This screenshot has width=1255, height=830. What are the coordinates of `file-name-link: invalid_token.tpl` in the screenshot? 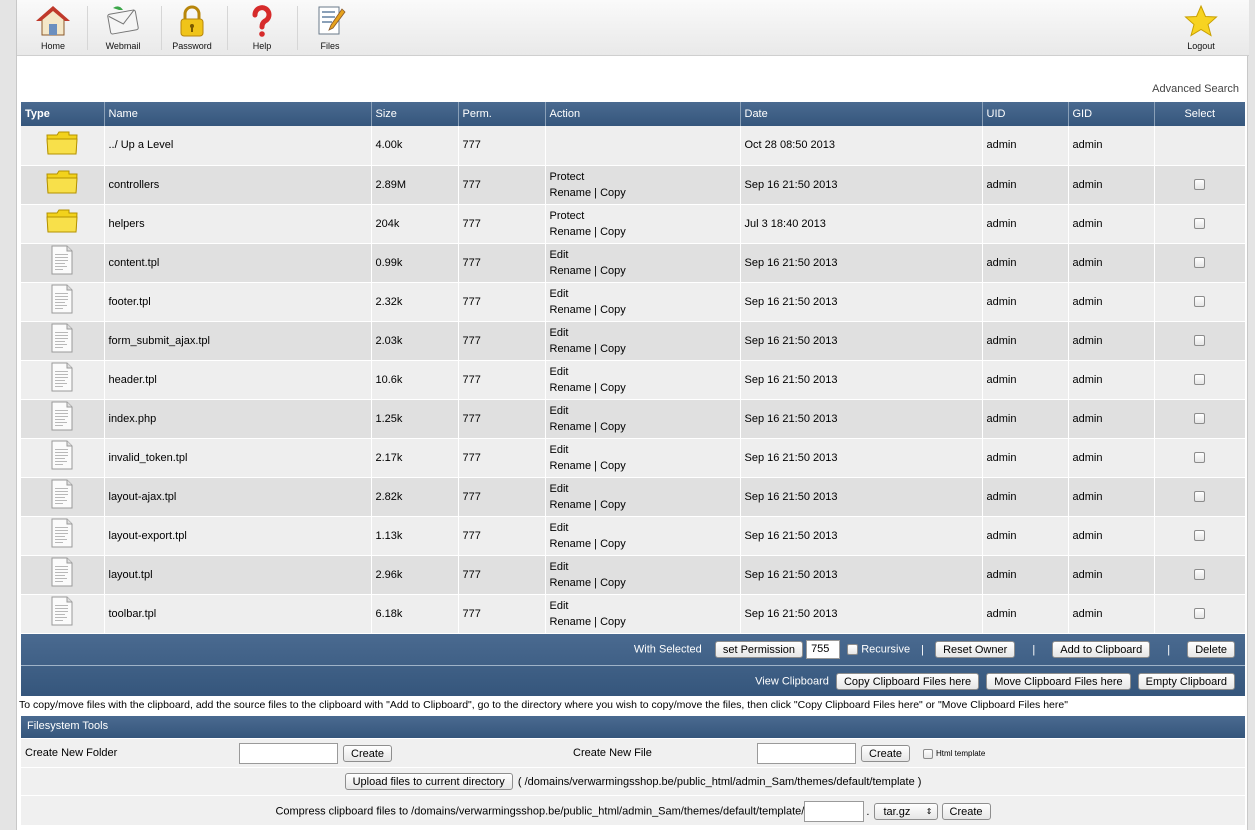 It's located at (148, 458).